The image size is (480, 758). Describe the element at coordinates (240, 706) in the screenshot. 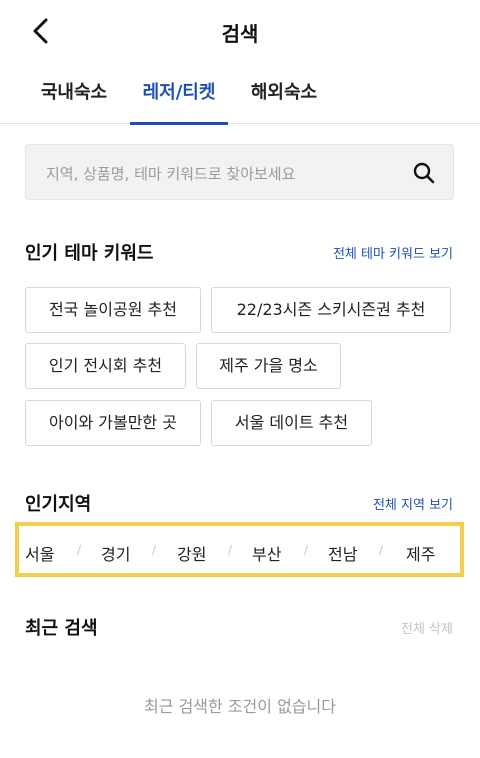

I see `empty-recent-message: 최근 검색한 조건이 없습니다` at that location.